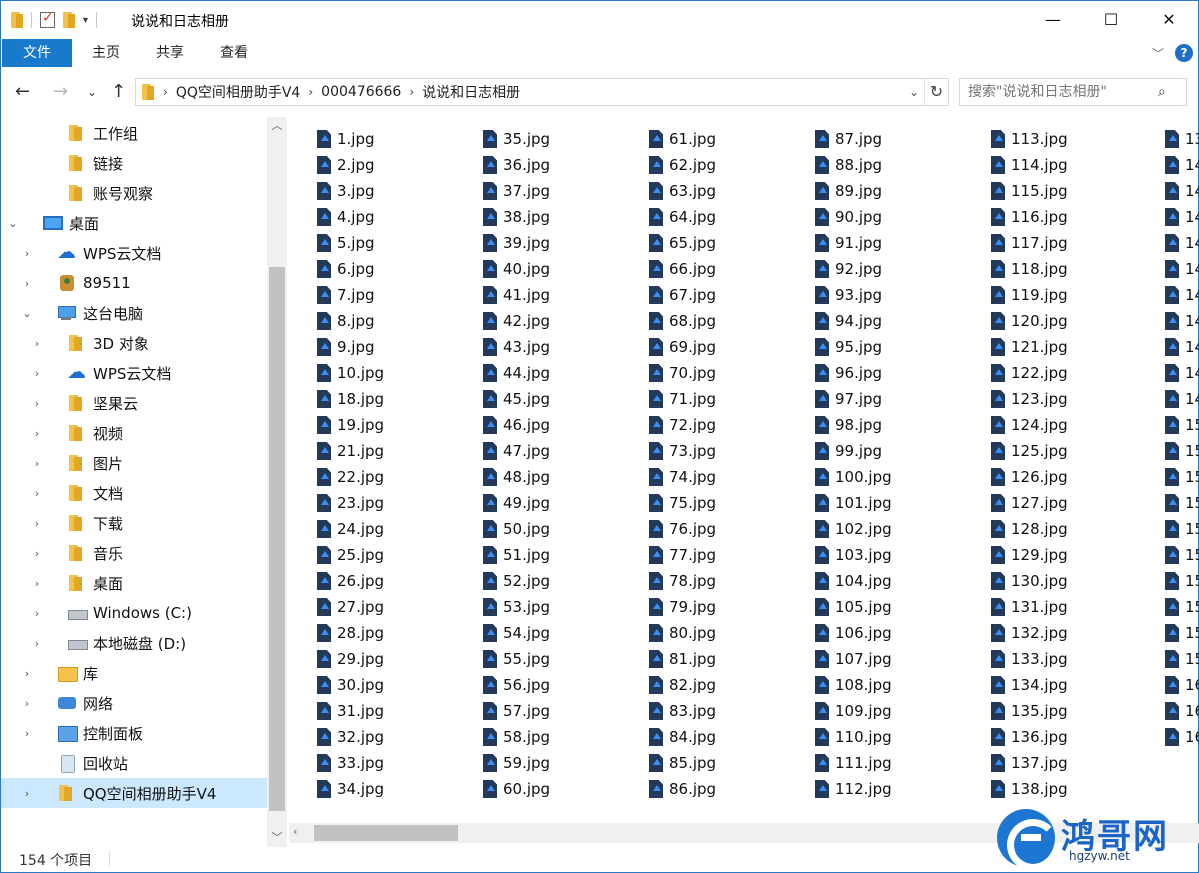 This screenshot has width=1199, height=873. What do you see at coordinates (277, 838) in the screenshot?
I see `scroll-down-icon: ﹀` at bounding box center [277, 838].